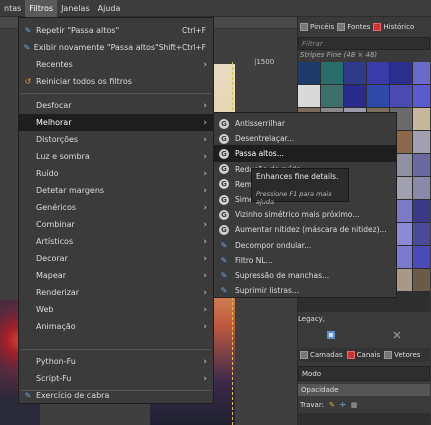 The width and height of the screenshot is (431, 425). What do you see at coordinates (339, 55) in the screenshot?
I see `pattern-name: Stripes Fine (48 × 48)` at bounding box center [339, 55].